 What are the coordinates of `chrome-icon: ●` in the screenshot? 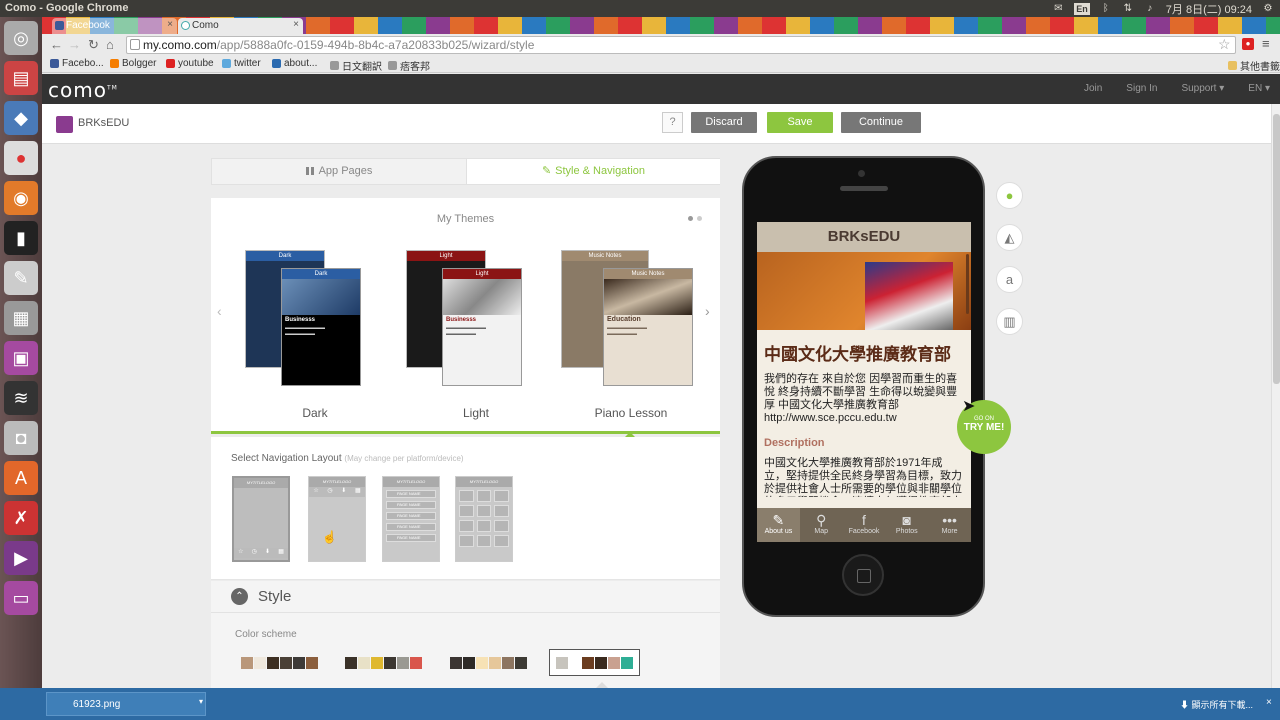 It's located at (21, 158).